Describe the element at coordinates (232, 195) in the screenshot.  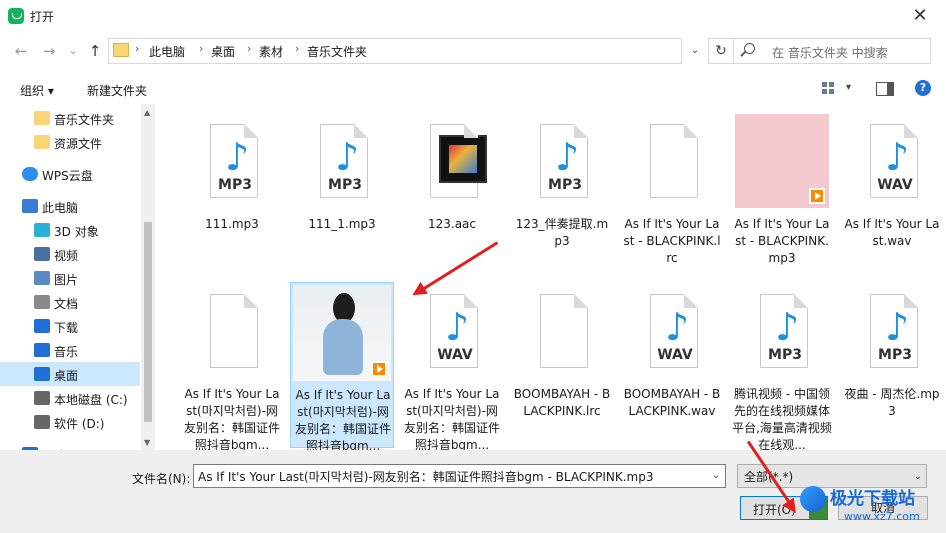
I see `file-item: ♪ MP3 111.mp3` at that location.